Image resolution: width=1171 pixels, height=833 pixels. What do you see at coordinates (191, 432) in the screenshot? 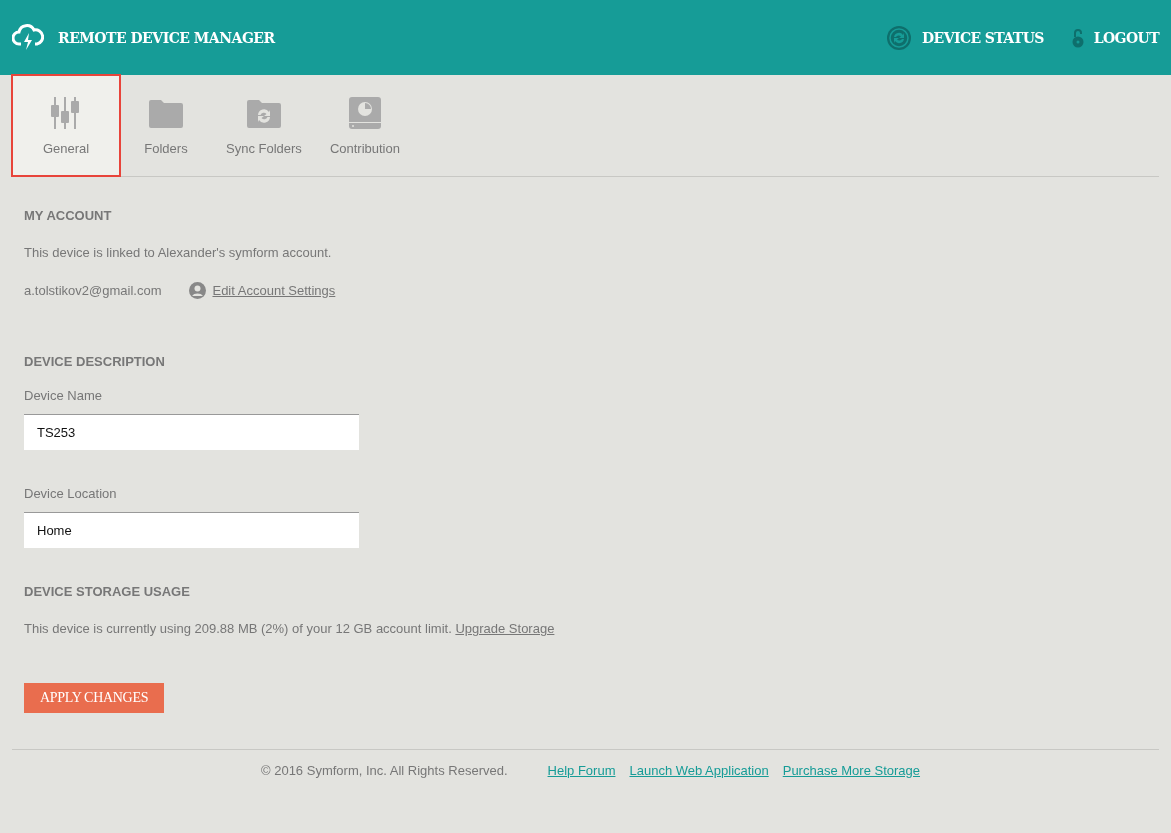
I see `input-field: TS253` at bounding box center [191, 432].